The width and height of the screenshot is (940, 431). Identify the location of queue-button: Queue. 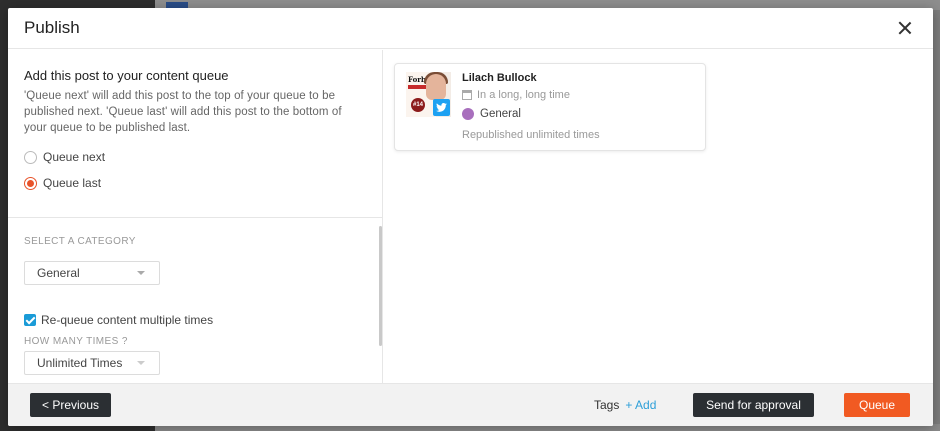
(877, 405).